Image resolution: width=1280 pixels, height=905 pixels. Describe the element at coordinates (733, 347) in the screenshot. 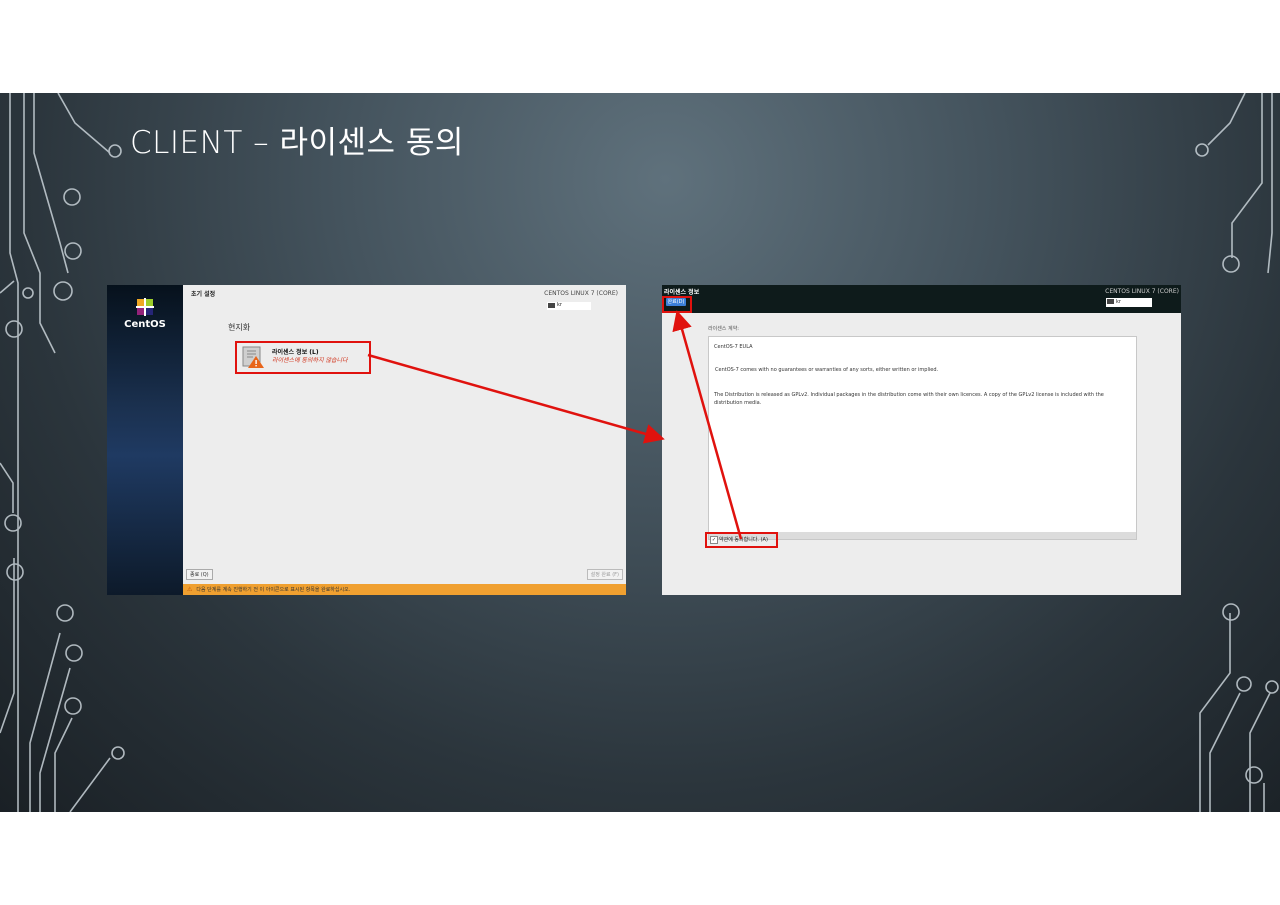

I see `eula-title: CentOS-7 EULA` at that location.